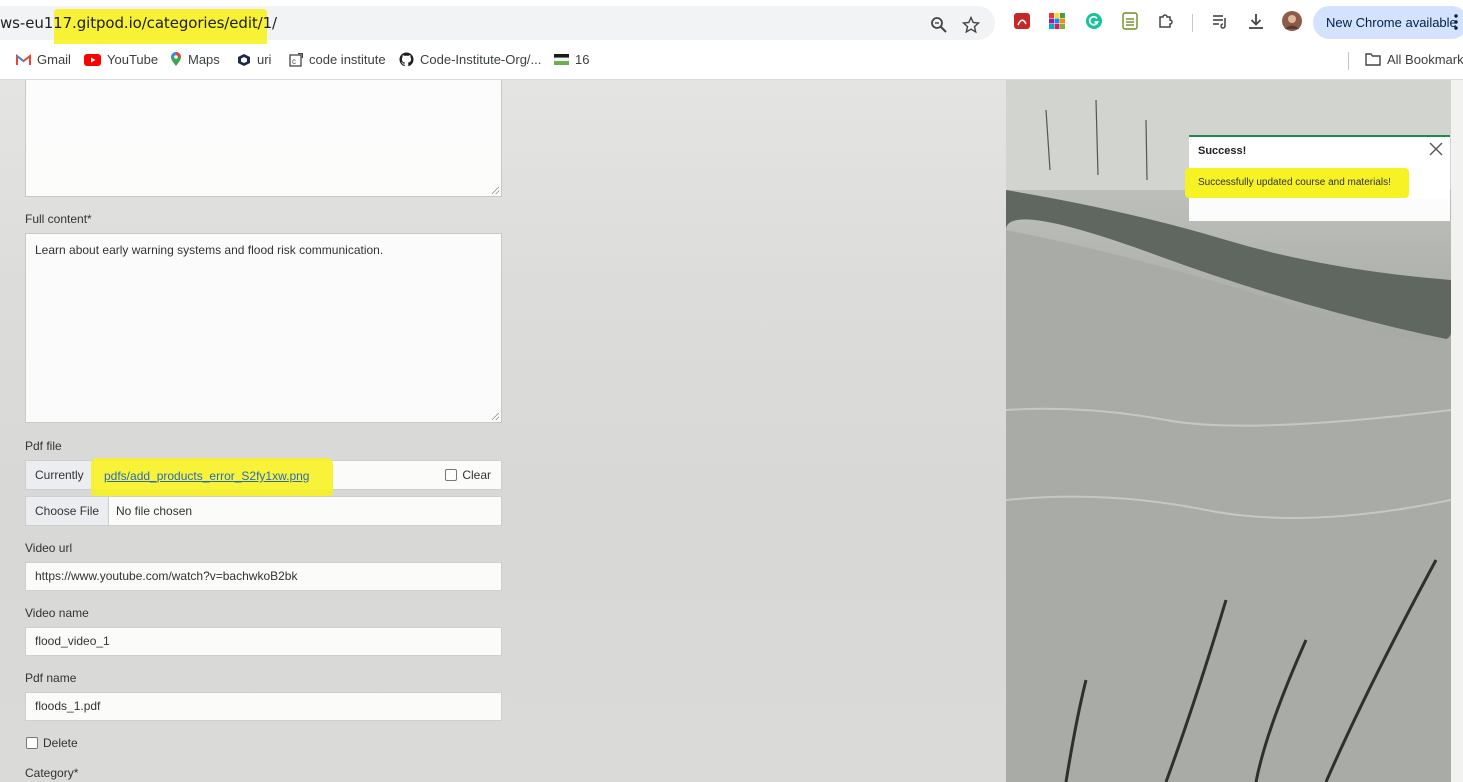  I want to click on youtube-icon, so click(92, 59).